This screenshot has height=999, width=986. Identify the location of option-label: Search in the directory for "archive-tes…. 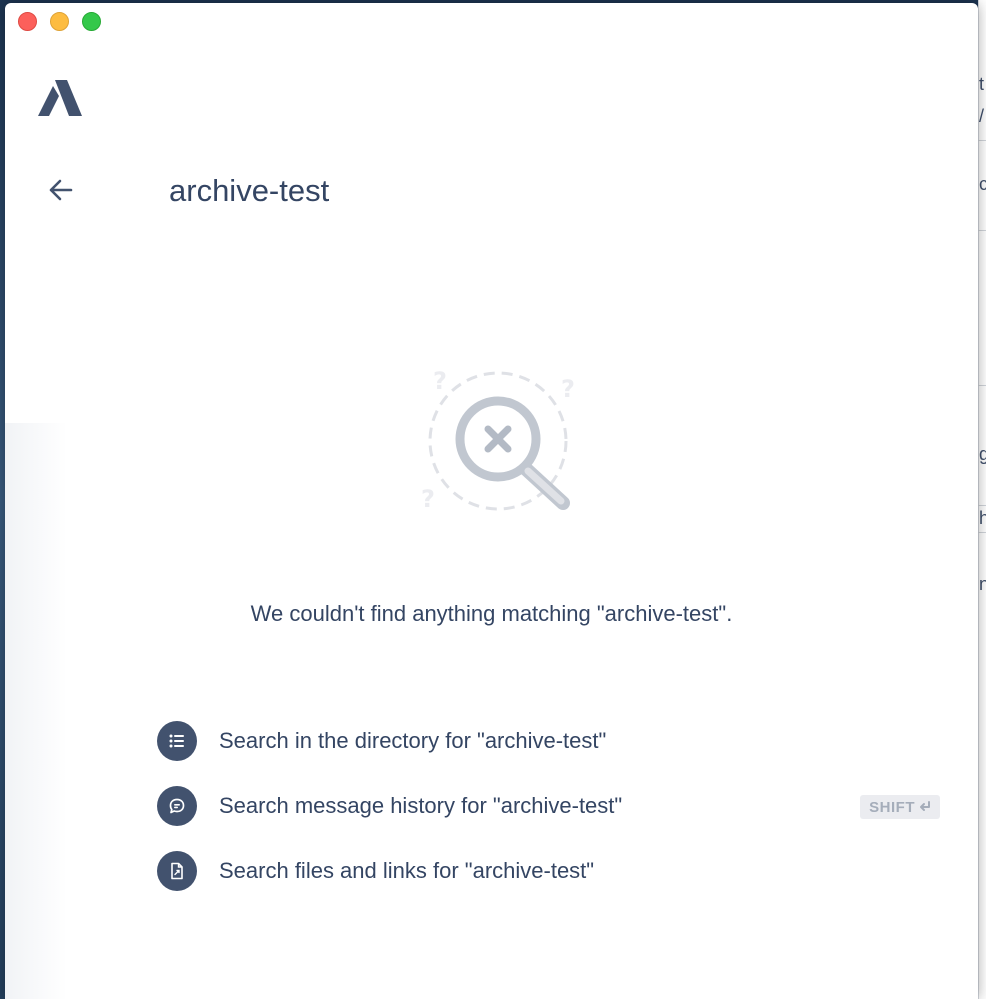
(413, 740).